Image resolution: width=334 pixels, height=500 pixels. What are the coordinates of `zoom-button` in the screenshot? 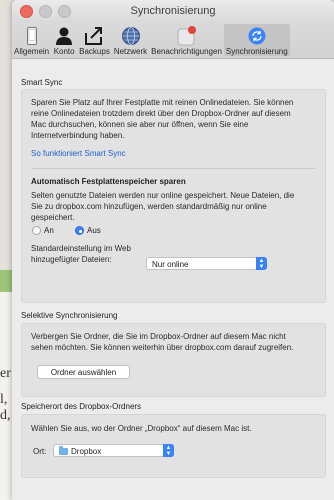 It's located at (64, 11).